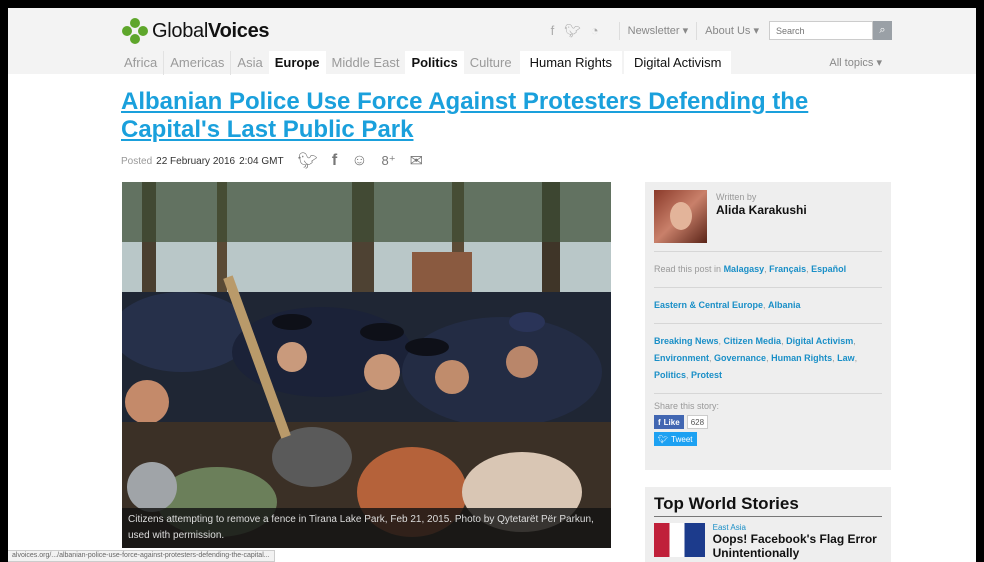 Image resolution: width=984 pixels, height=562 pixels. I want to click on topic-link: Environment, so click(681, 358).